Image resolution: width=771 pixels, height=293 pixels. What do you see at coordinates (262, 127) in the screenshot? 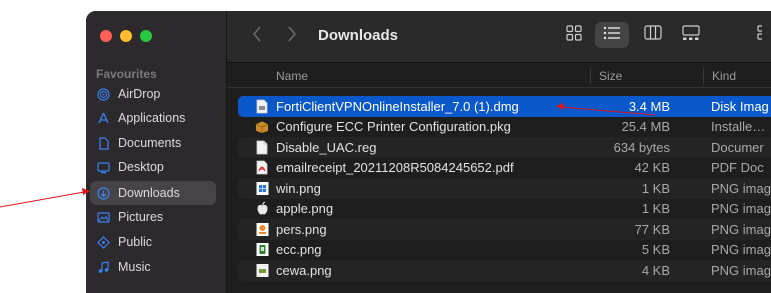
I see `package-icon` at bounding box center [262, 127].